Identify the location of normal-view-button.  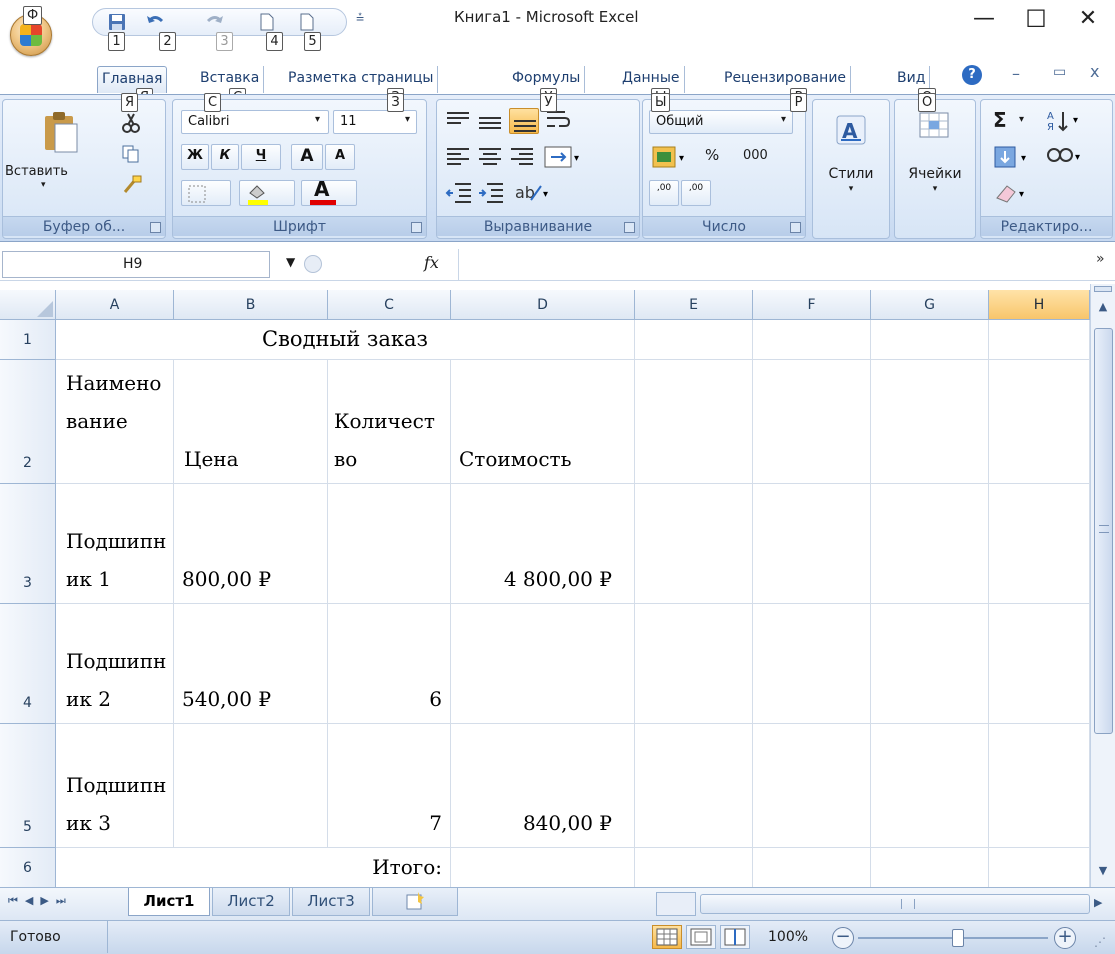
(667, 937).